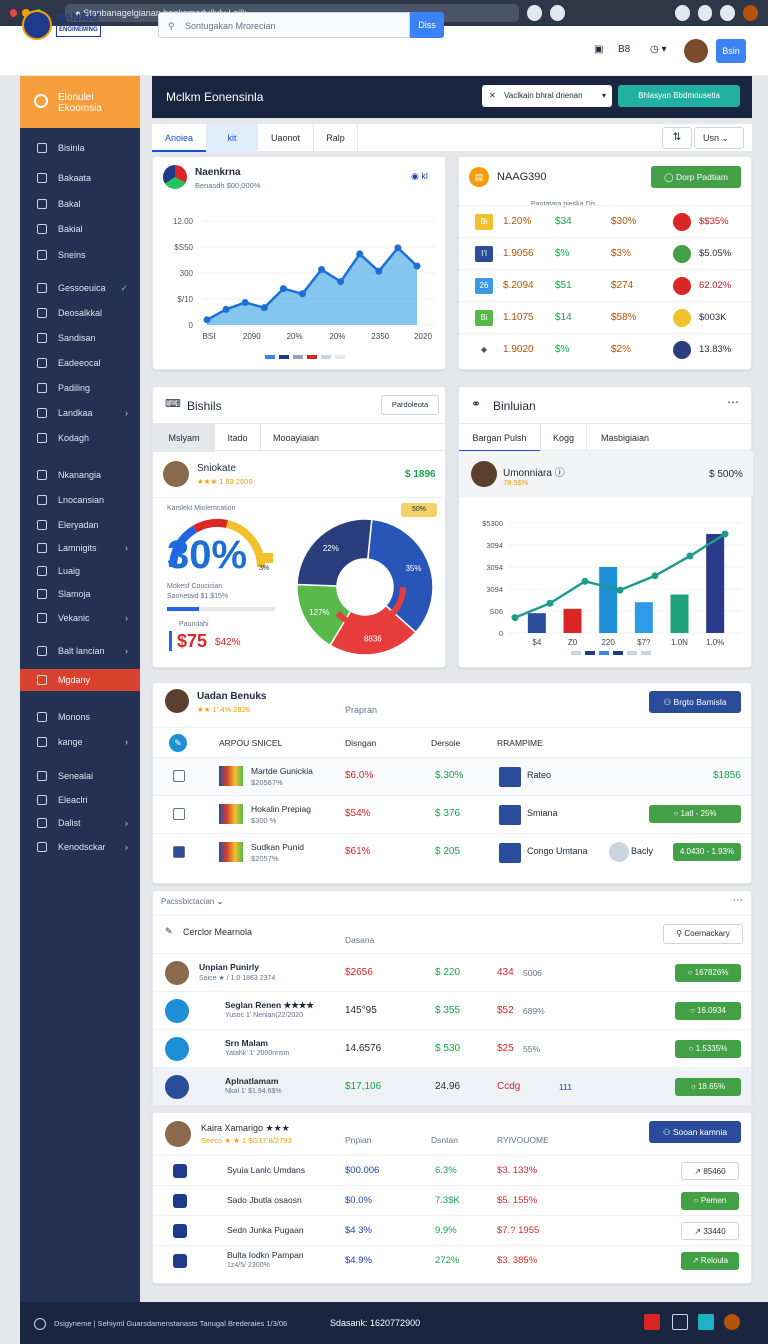  I want to click on status-badge: ↗ Reloula, so click(710, 1261).